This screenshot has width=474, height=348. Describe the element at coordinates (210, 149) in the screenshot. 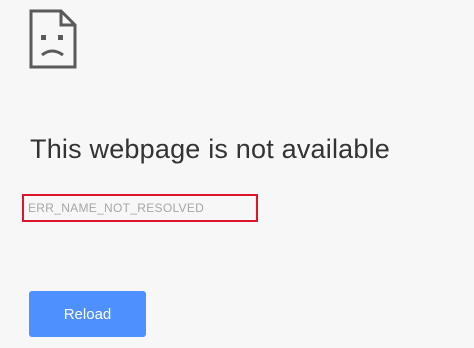

I see `error-heading: This webpage is not available` at that location.